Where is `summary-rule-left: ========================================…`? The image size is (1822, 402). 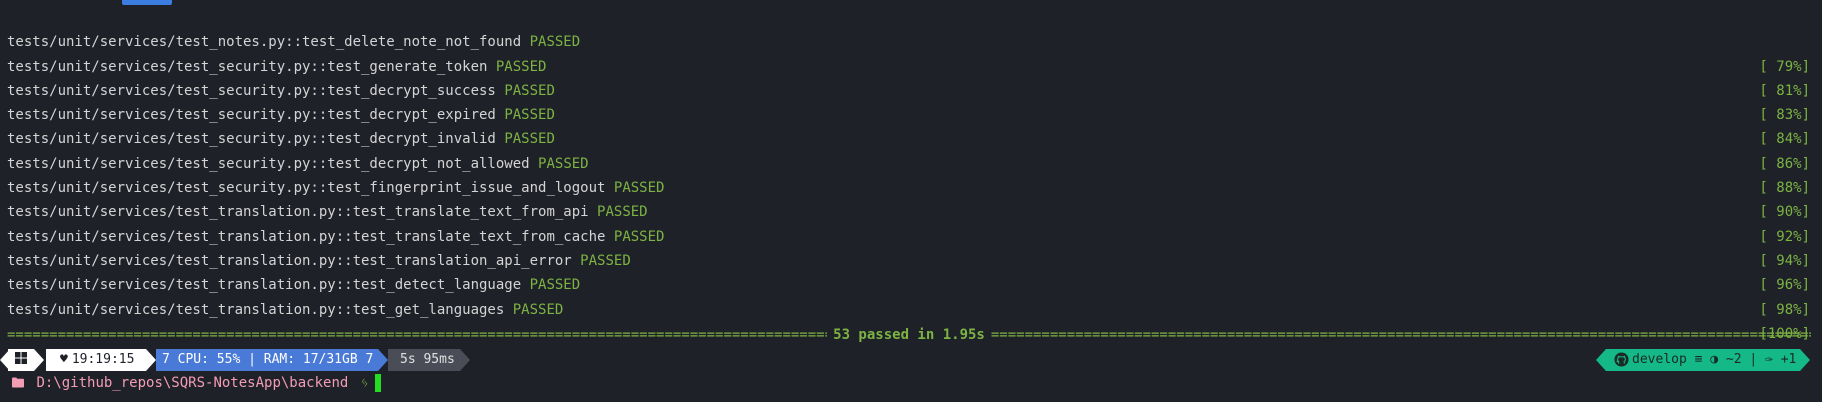
summary-rule-left: ========================================… is located at coordinates (417, 335).